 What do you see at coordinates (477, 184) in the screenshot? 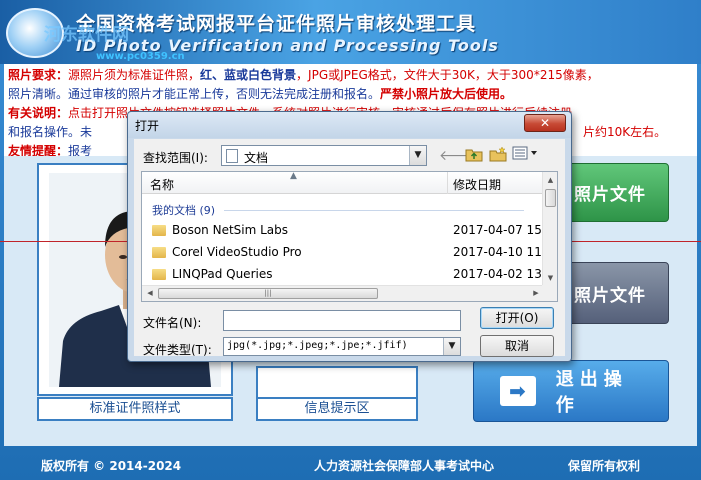
I see `column-date: 修改日期` at bounding box center [477, 184].